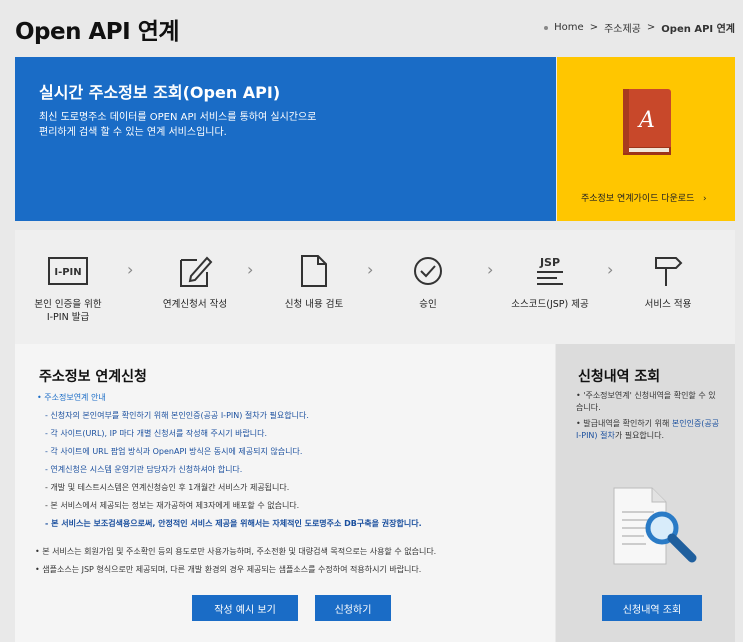 Image resolution: width=743 pixels, height=642 pixels. I want to click on svg-text: I-PIN, so click(67, 272).